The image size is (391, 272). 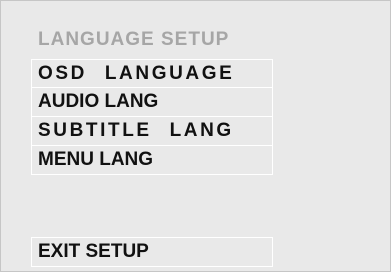 What do you see at coordinates (134, 39) in the screenshot?
I see `menu-title: LANGUAGE SETUP` at bounding box center [134, 39].